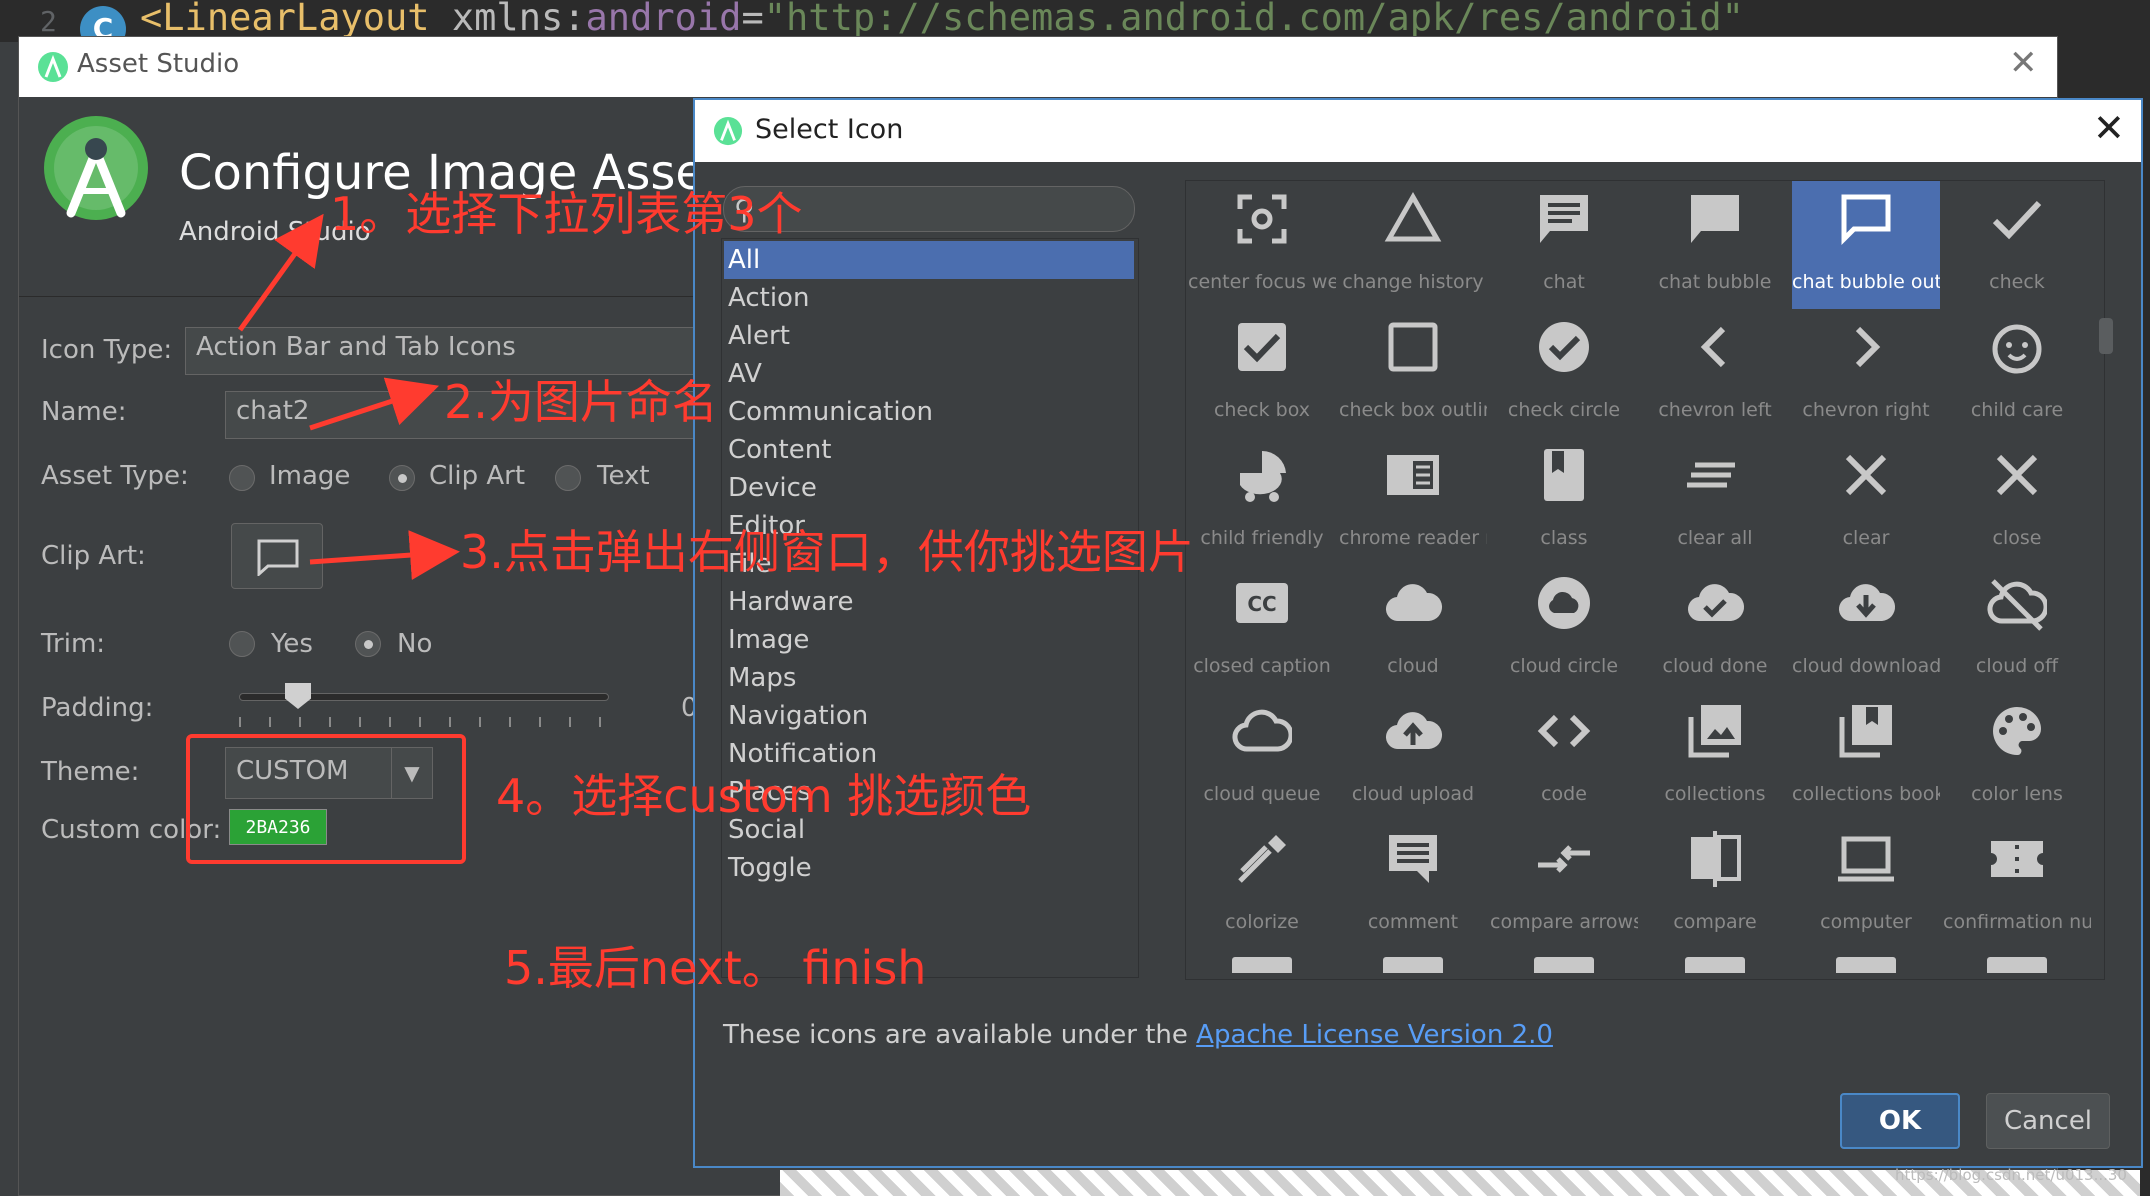 The height and width of the screenshot is (1196, 2150). I want to click on category-item-action: Action, so click(929, 298).